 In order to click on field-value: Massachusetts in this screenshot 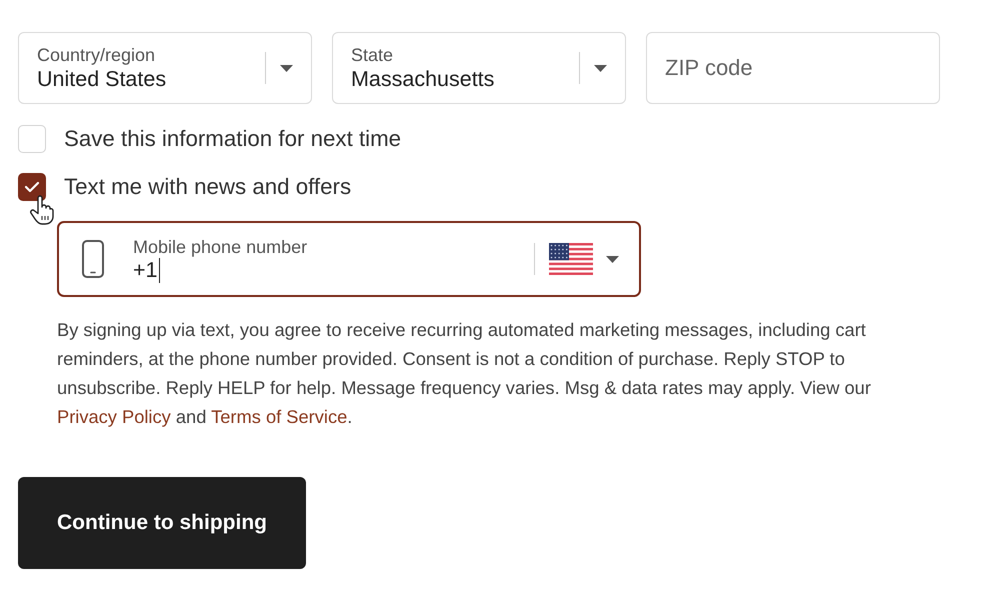, I will do `click(422, 79)`.